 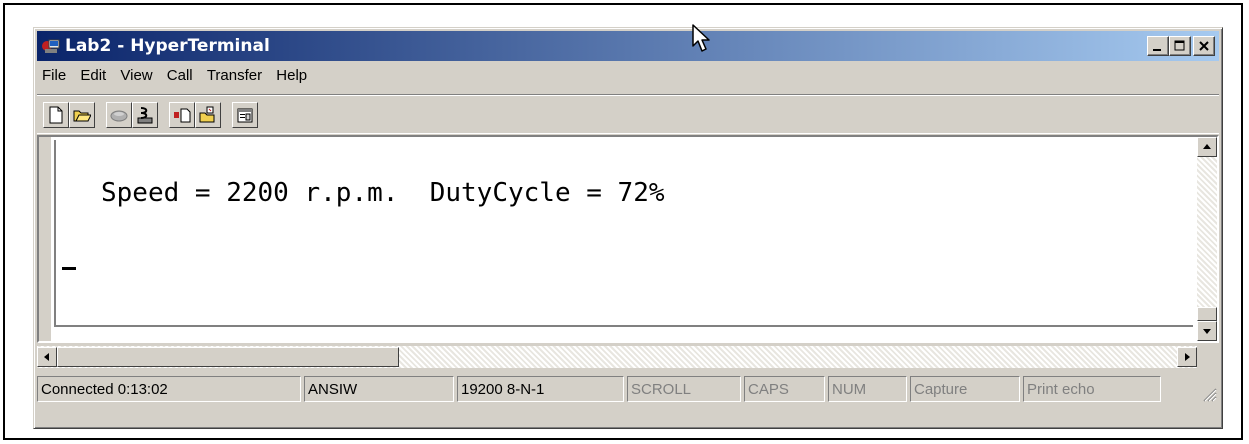 I want to click on menu-help: Help, so click(x=291, y=75).